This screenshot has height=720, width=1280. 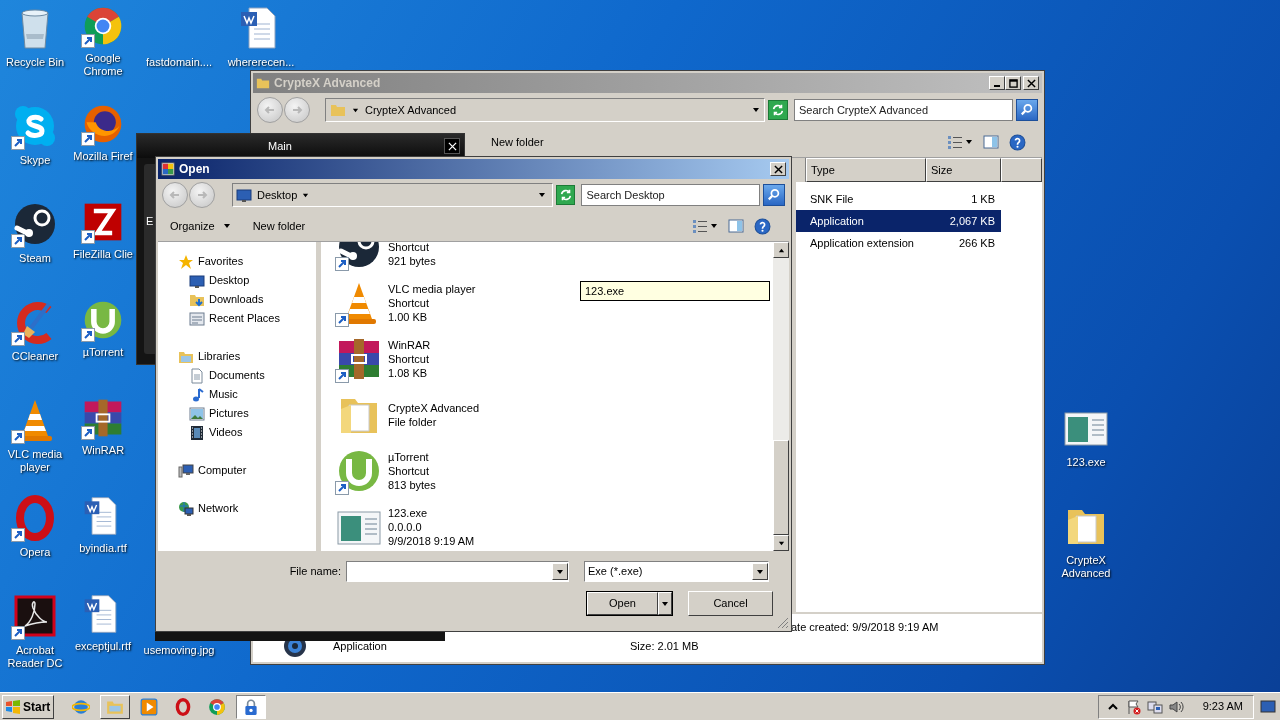 I want to click on icon-label: µTorrent, so click(x=103, y=352).